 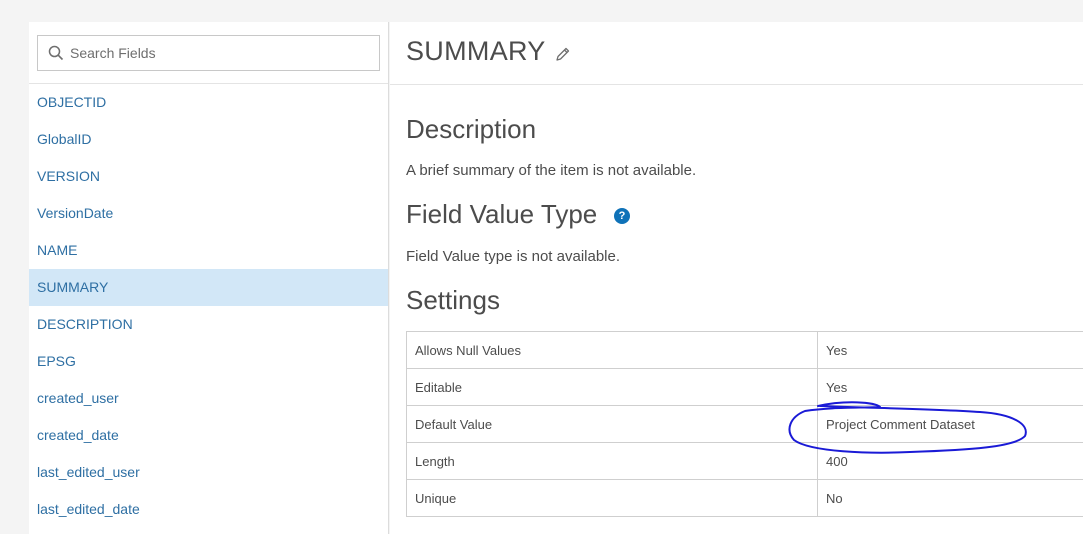 I want to click on field-value-type-heading: Field Value Type, so click(x=502, y=214).